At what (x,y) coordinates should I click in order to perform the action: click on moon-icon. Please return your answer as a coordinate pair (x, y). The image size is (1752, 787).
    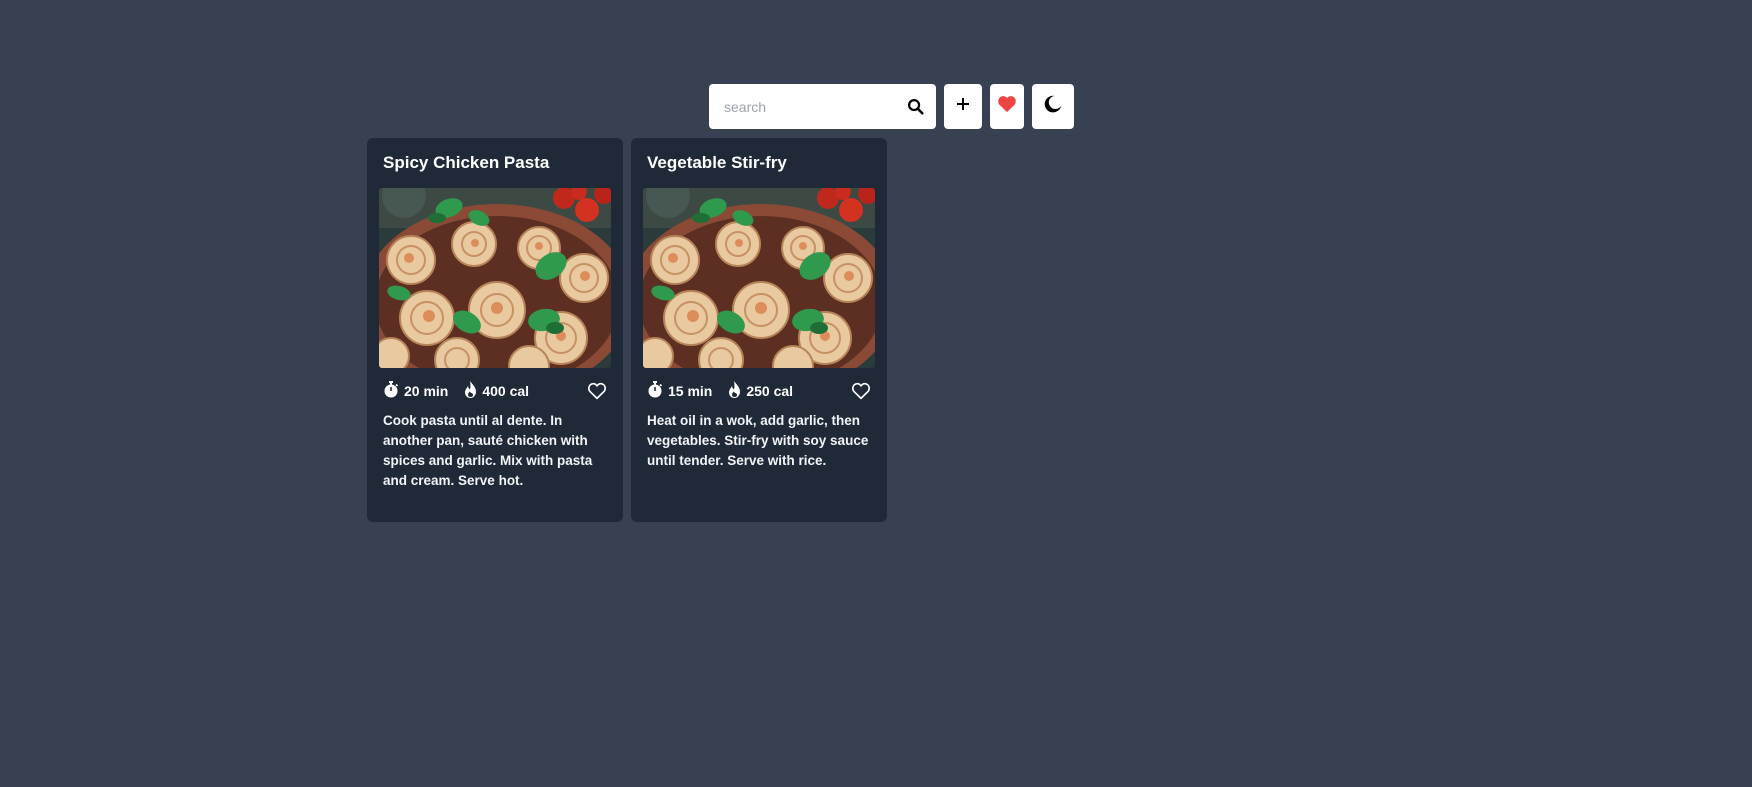
    Looking at the image, I should click on (1053, 106).